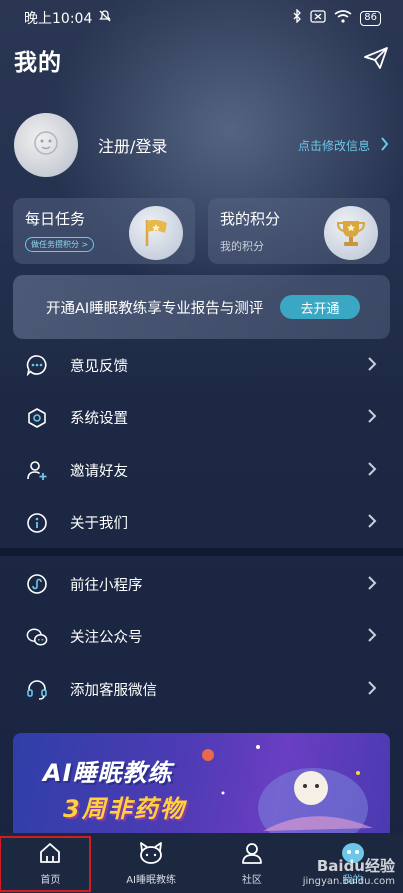 Image resolution: width=403 pixels, height=893 pixels. I want to click on tab-community-label: 社区, so click(251, 880).